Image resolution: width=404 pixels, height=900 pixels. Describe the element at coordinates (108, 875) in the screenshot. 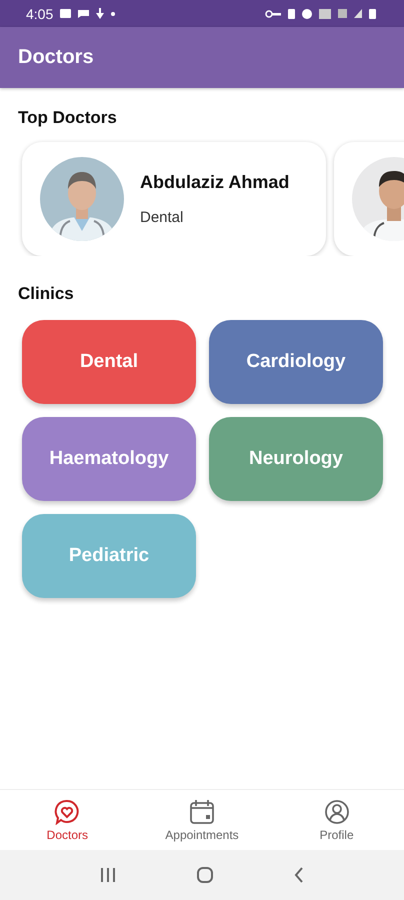

I see `recent-apps-icon` at that location.